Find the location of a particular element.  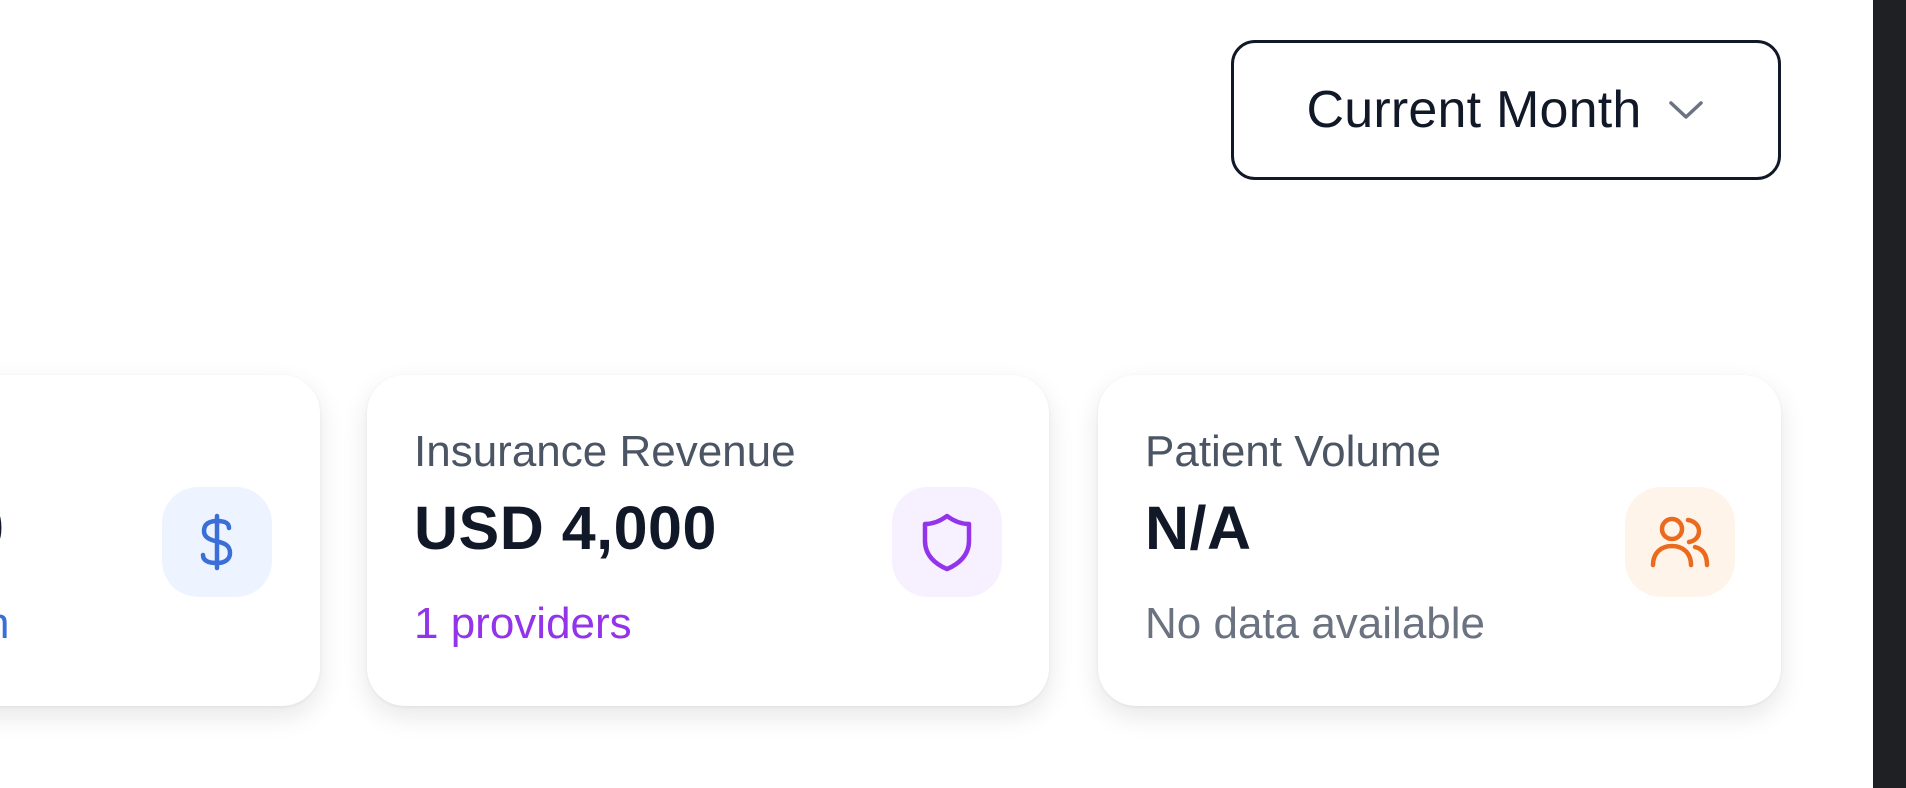

card-subtitle: No data available is located at coordinates (1315, 623).